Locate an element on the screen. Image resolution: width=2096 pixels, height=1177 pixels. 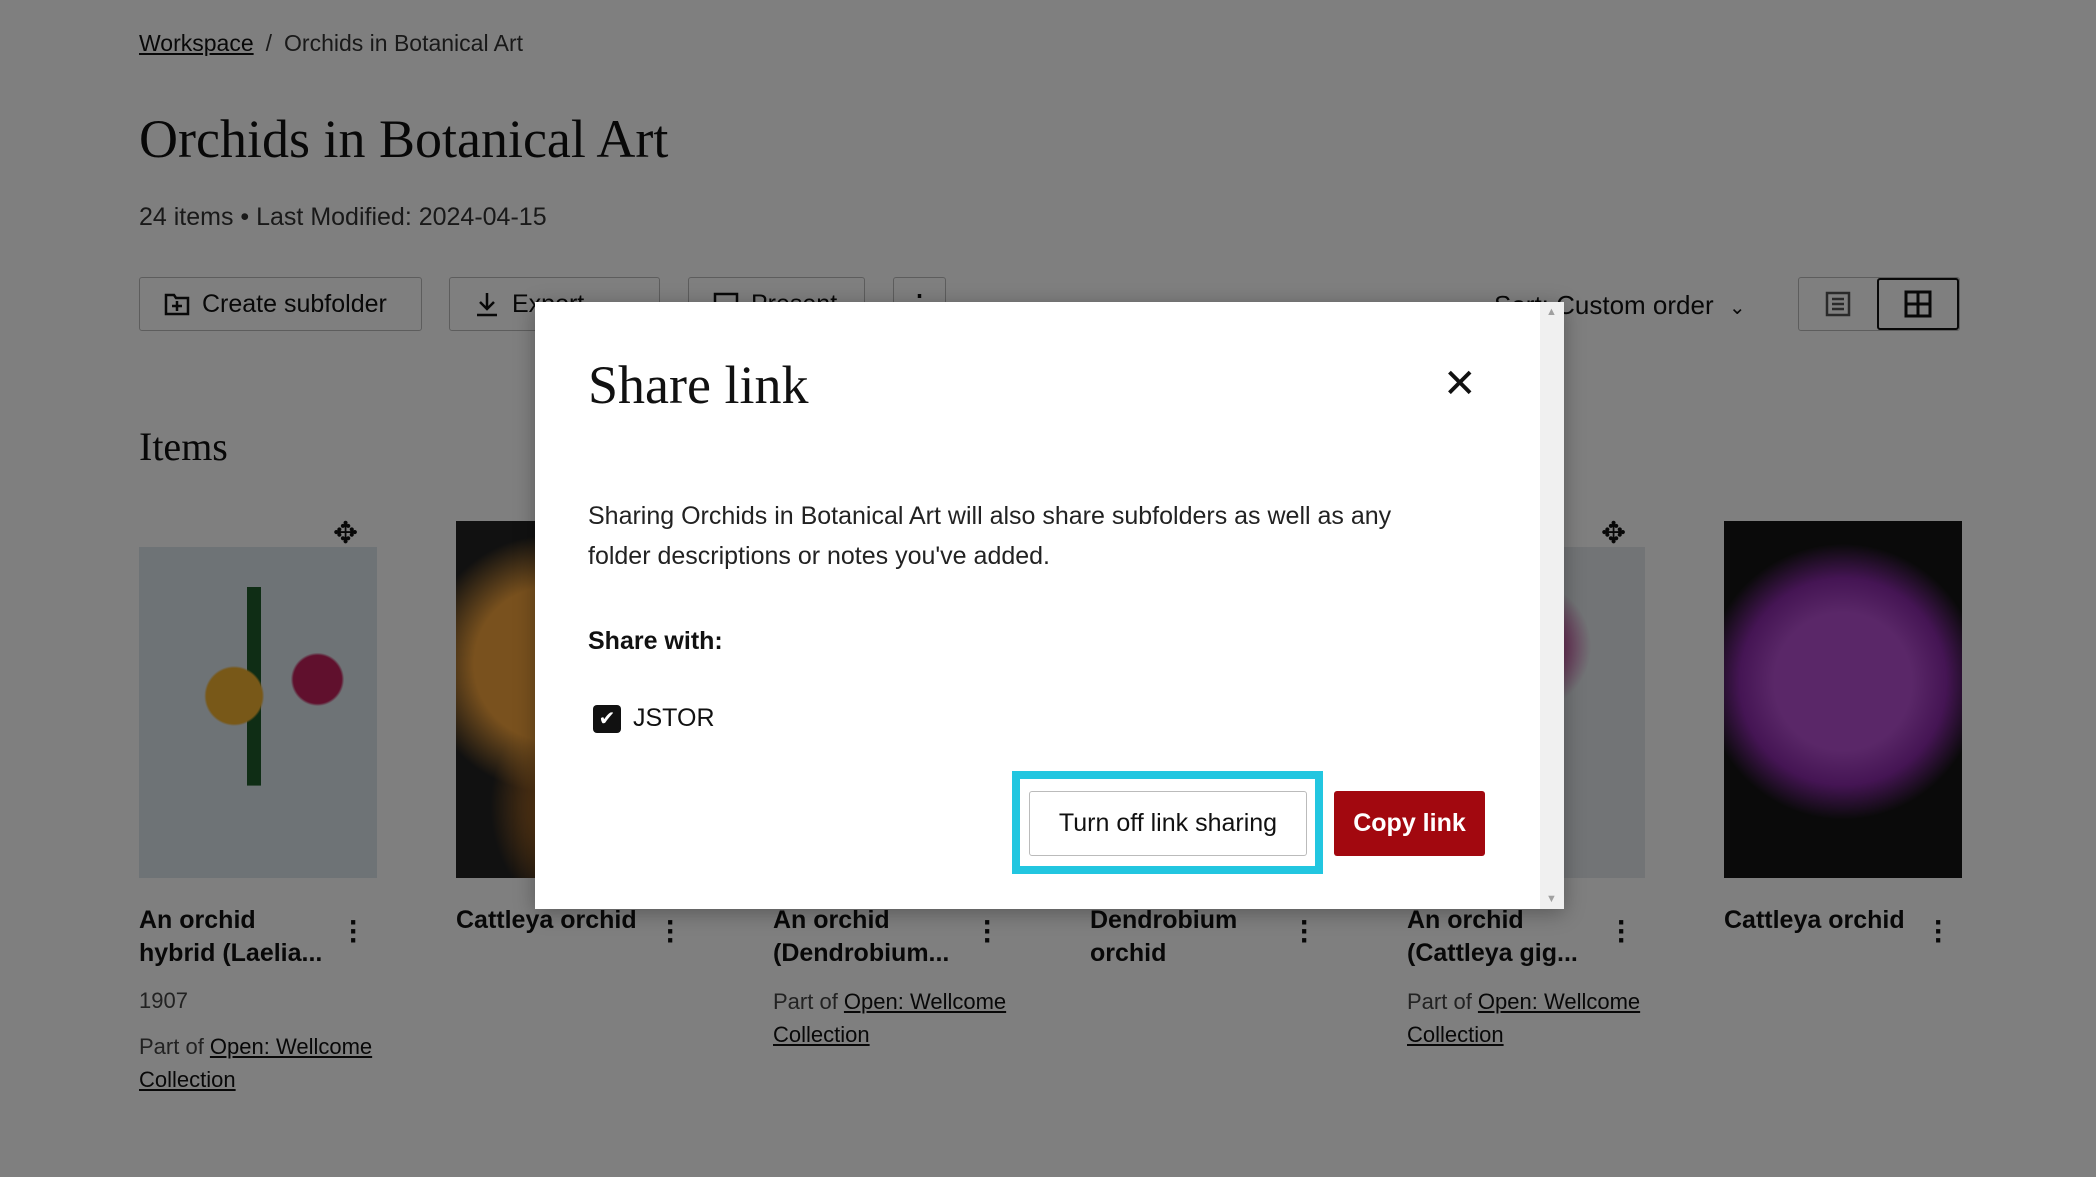
check-icon: ✔ is located at coordinates (607, 719).